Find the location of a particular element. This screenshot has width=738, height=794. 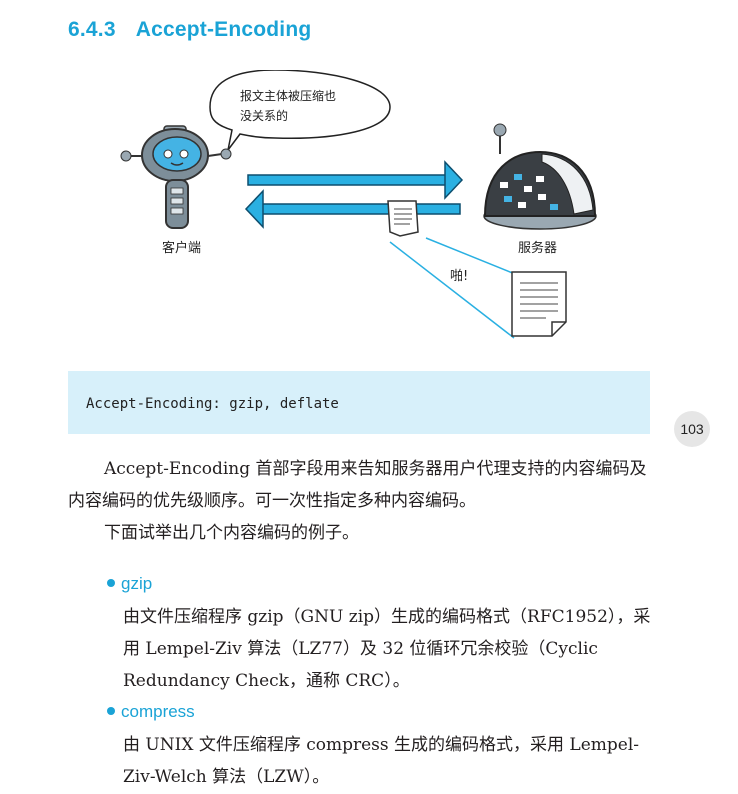

section-heading: 6.4.3 Accept-Encoding is located at coordinates (189, 30).